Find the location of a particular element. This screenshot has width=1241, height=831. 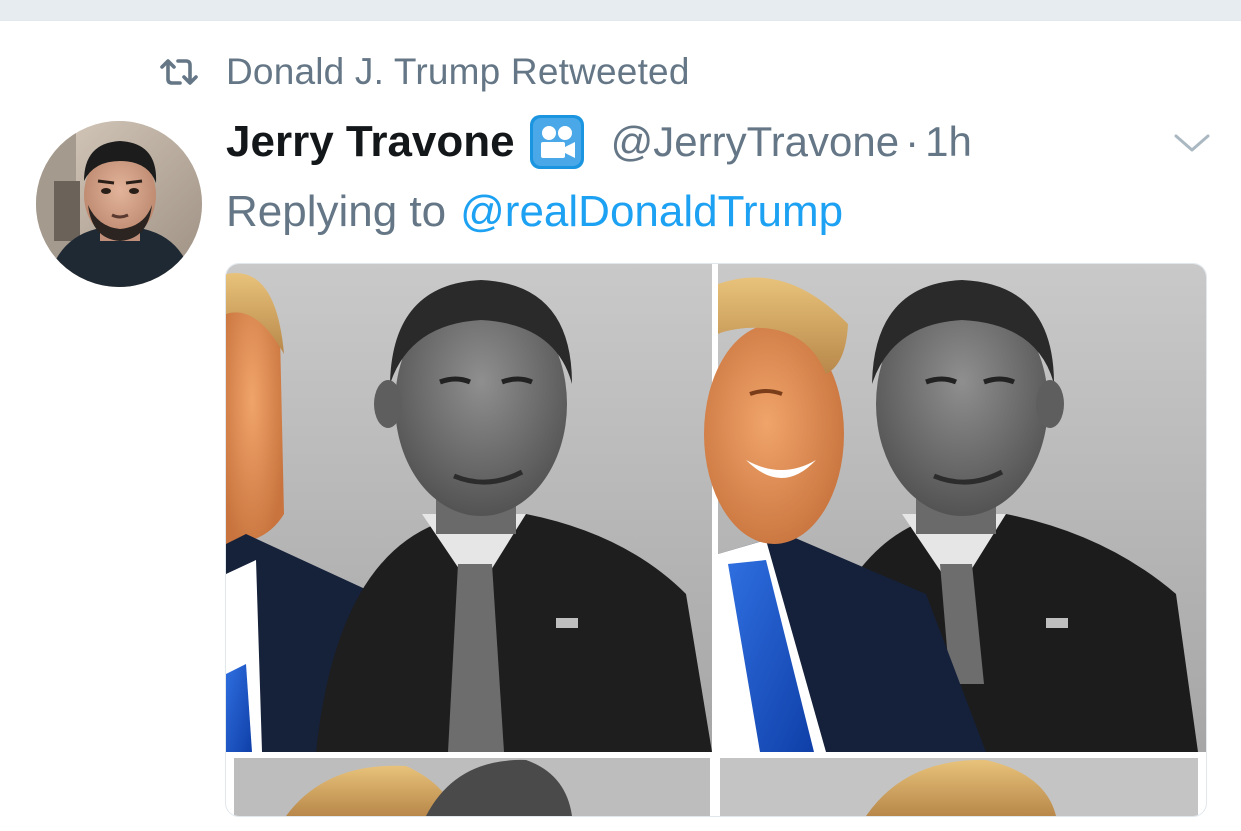

reply-handle-link: @realDonaldTrump is located at coordinates (651, 212).